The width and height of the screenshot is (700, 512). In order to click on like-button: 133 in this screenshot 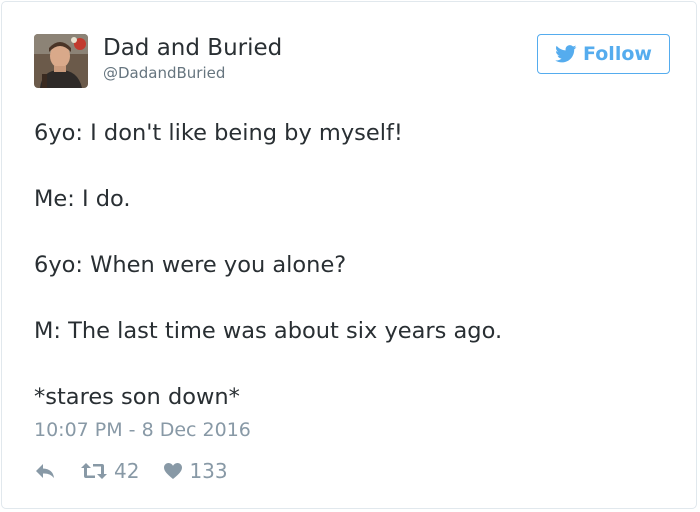, I will do `click(195, 471)`.